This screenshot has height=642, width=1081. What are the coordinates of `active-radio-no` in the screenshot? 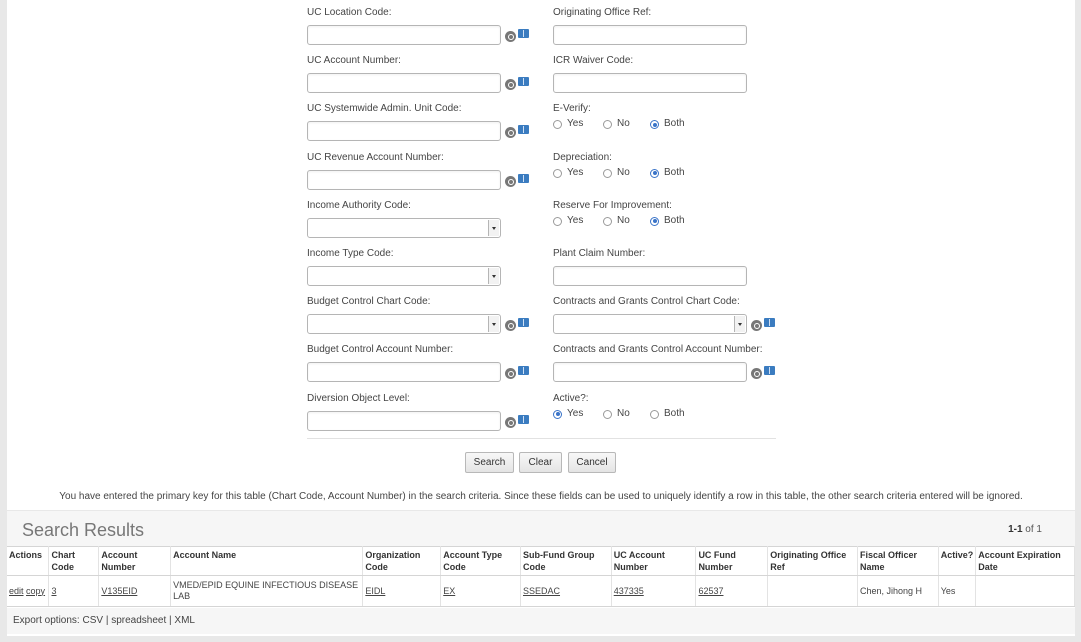 It's located at (607, 414).